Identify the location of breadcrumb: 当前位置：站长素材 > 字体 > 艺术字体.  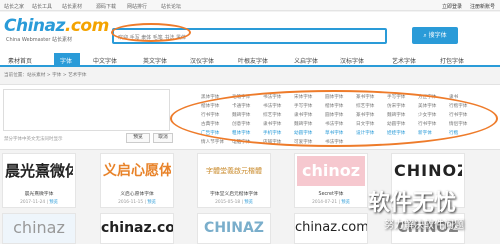
(45, 75).